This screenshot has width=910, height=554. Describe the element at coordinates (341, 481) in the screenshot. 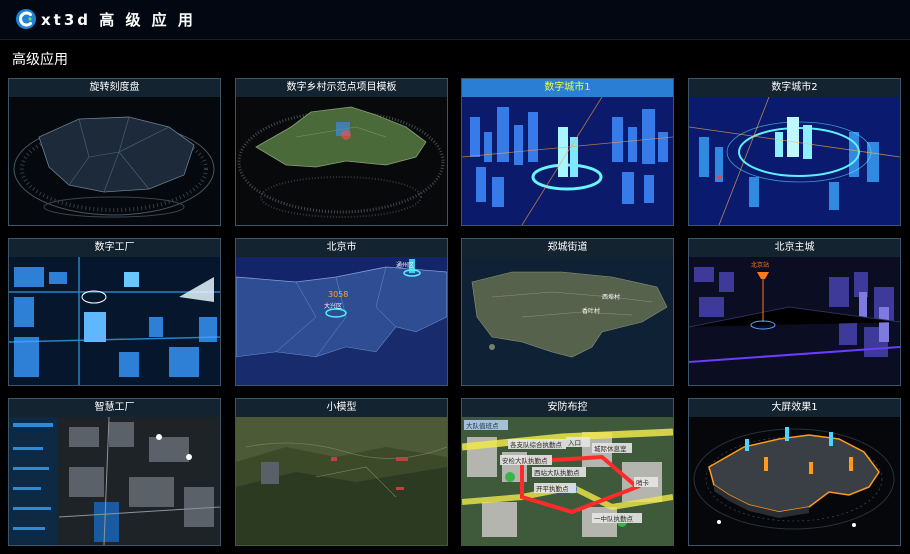

I see `small-model-thumbnail` at that location.